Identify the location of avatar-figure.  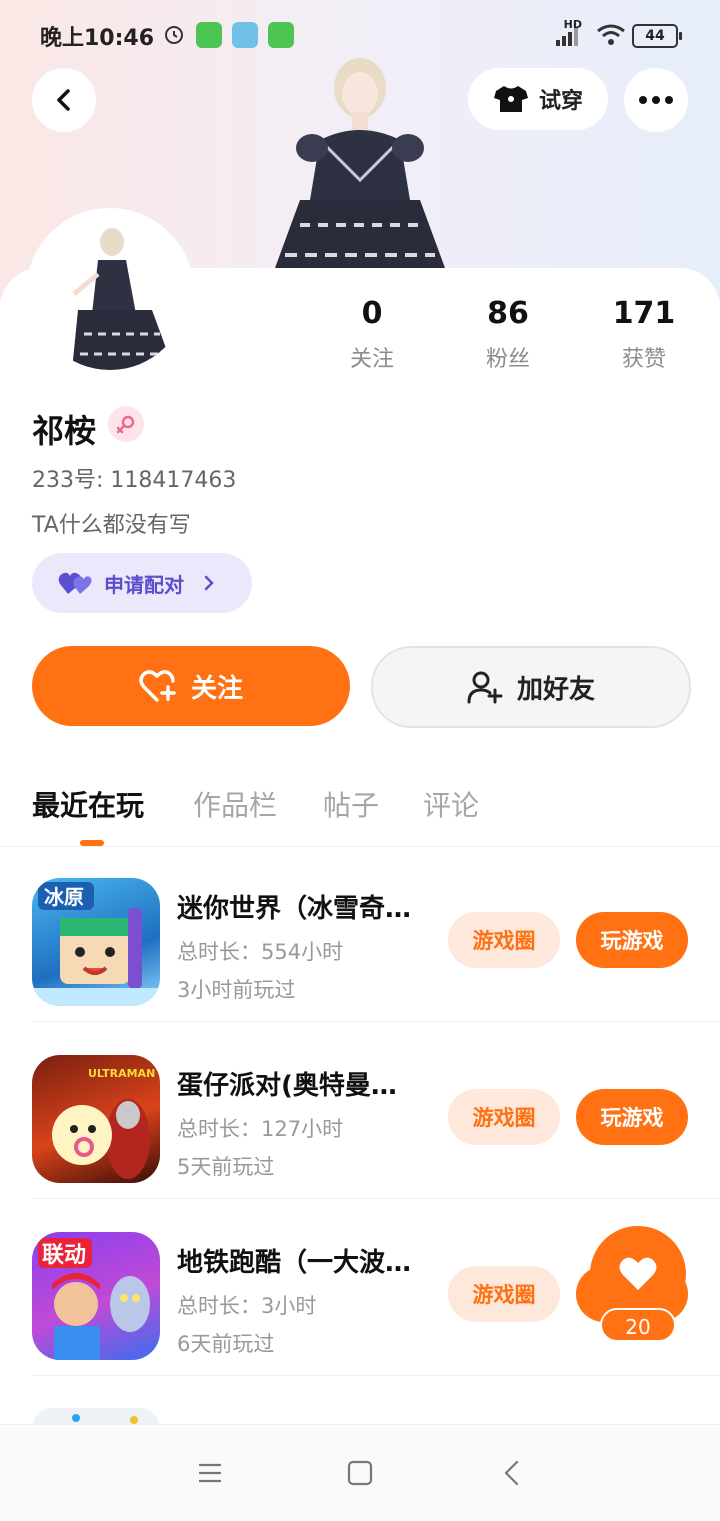
(123, 299).